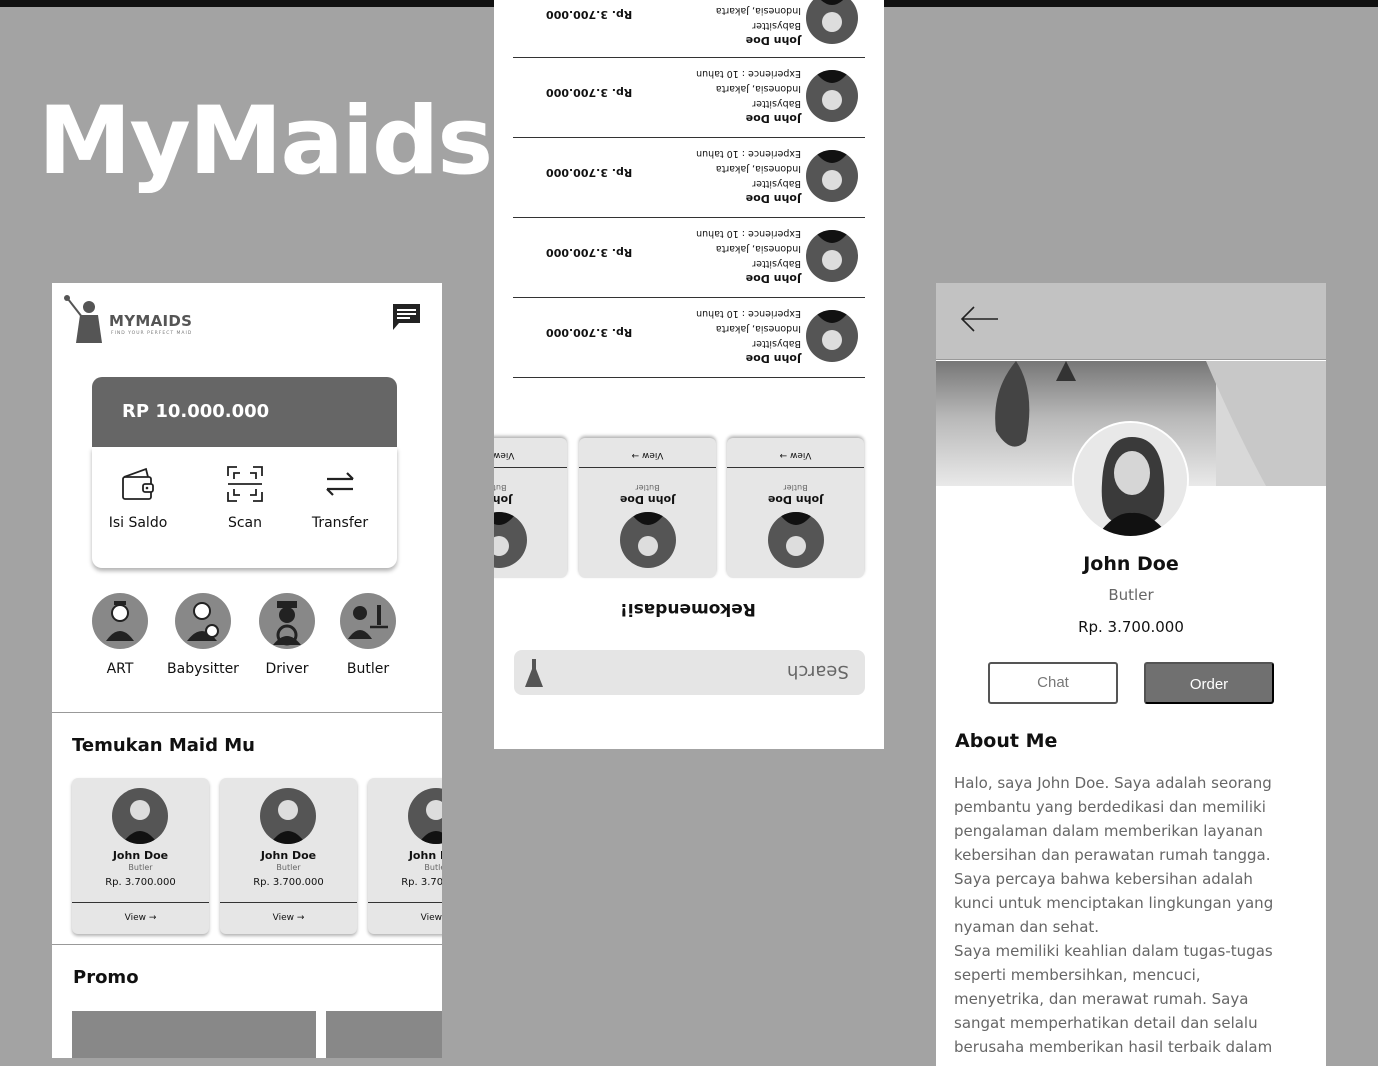  I want to click on profile-avatar, so click(1130, 479).